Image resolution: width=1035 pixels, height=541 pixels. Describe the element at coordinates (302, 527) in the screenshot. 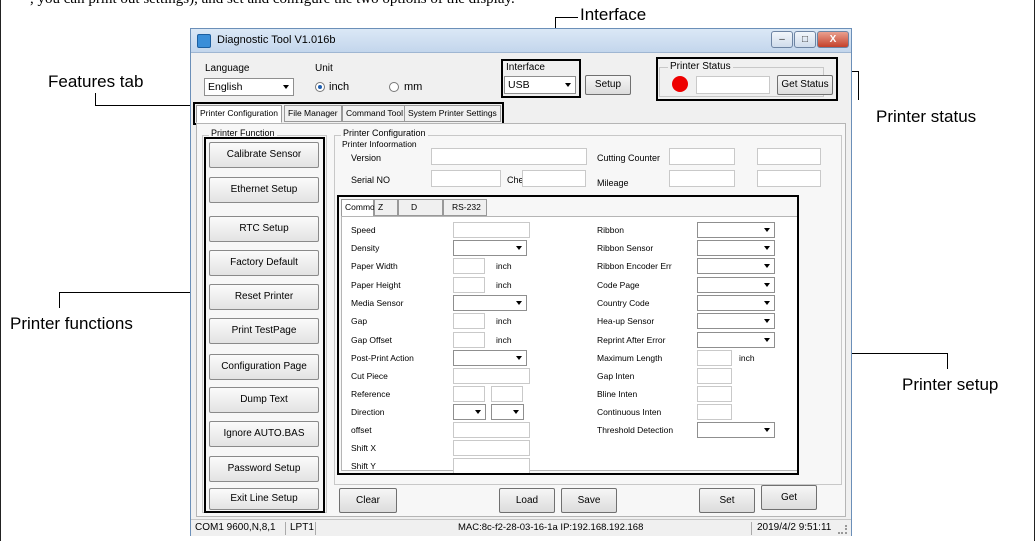

I see `lpt-status: LPT1` at that location.